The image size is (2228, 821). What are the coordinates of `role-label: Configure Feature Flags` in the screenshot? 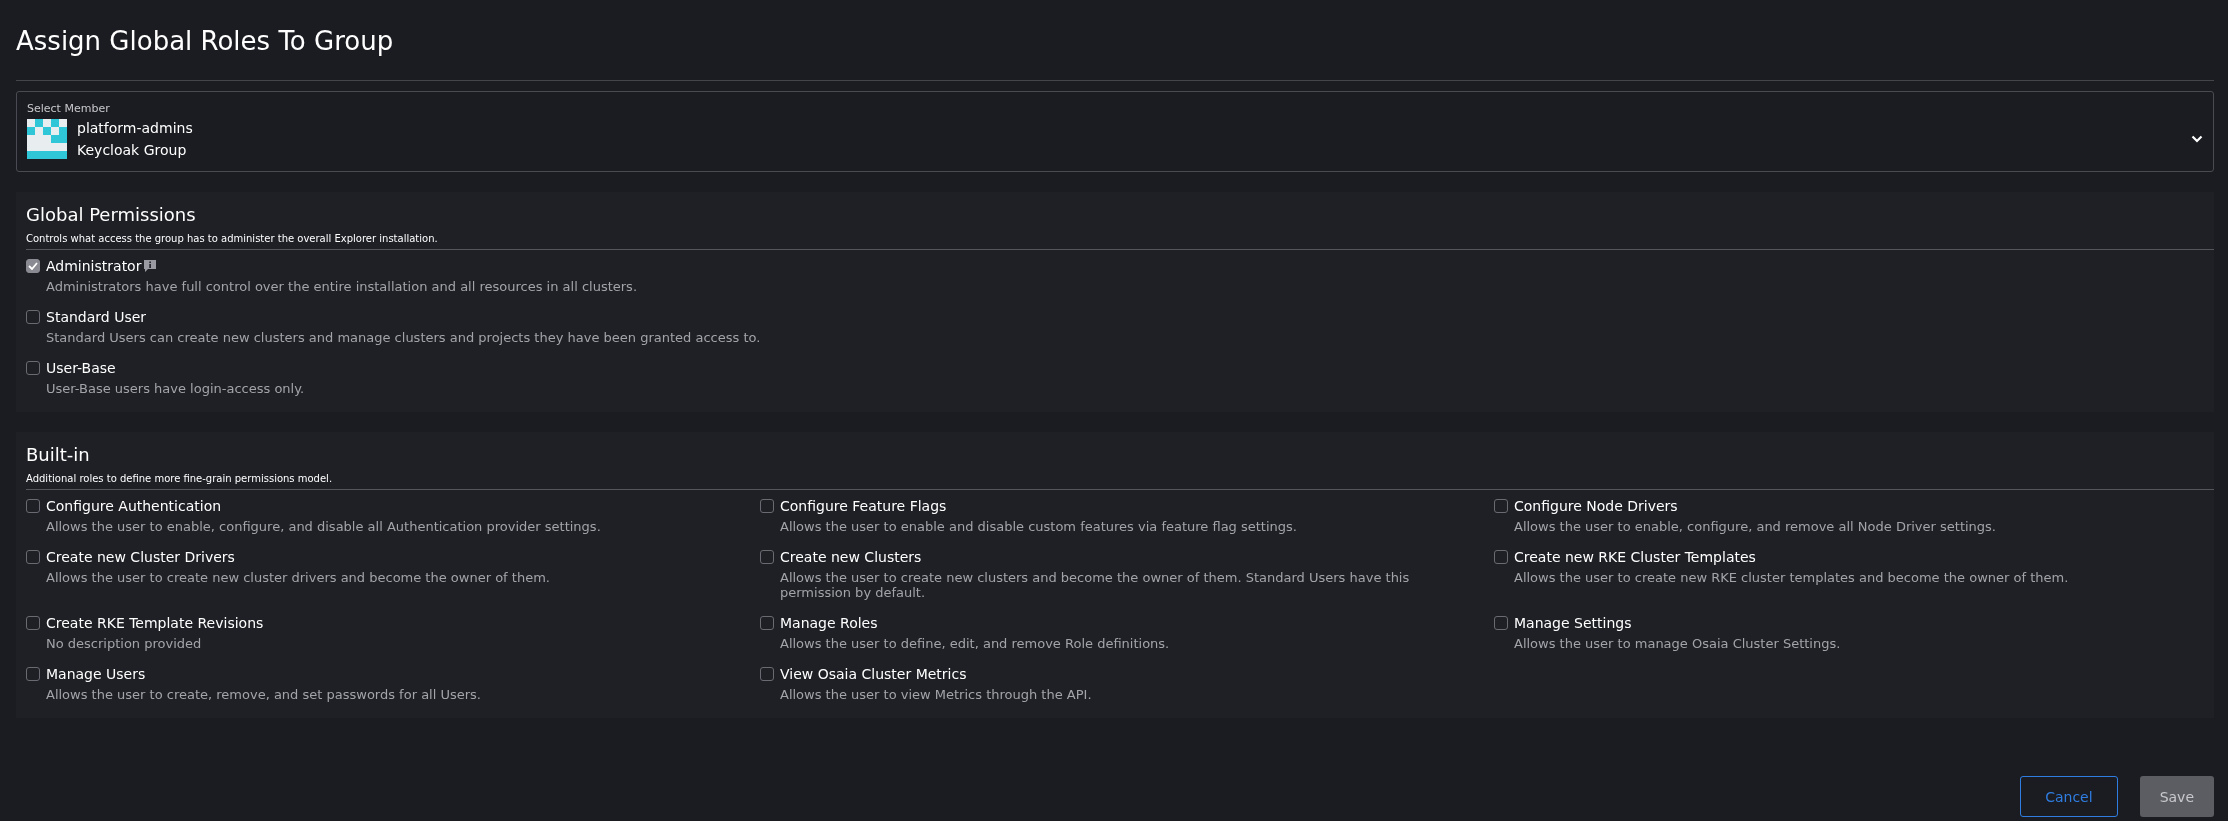 It's located at (863, 506).